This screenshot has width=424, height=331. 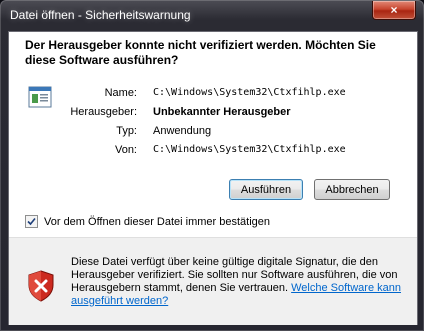 What do you see at coordinates (103, 112) in the screenshot?
I see `publisher-label: Herausgeber:` at bounding box center [103, 112].